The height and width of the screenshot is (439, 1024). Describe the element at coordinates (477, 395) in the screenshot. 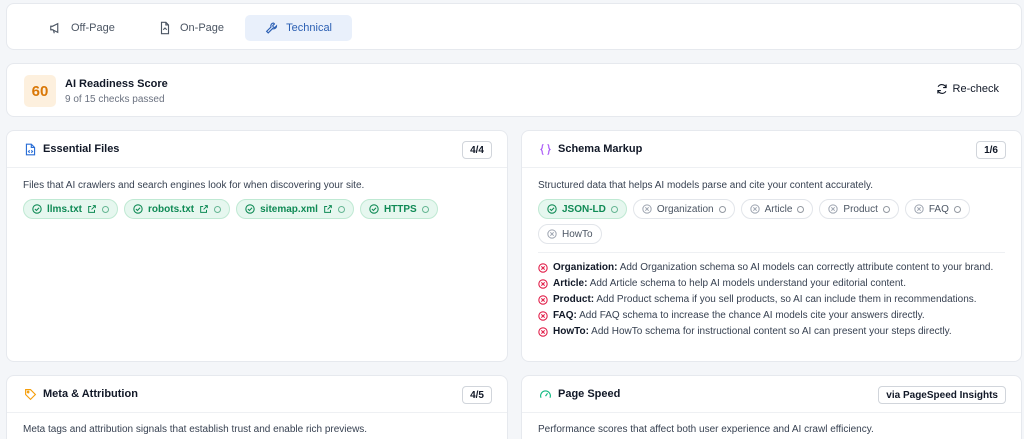

I see `section-count: 4/5` at that location.